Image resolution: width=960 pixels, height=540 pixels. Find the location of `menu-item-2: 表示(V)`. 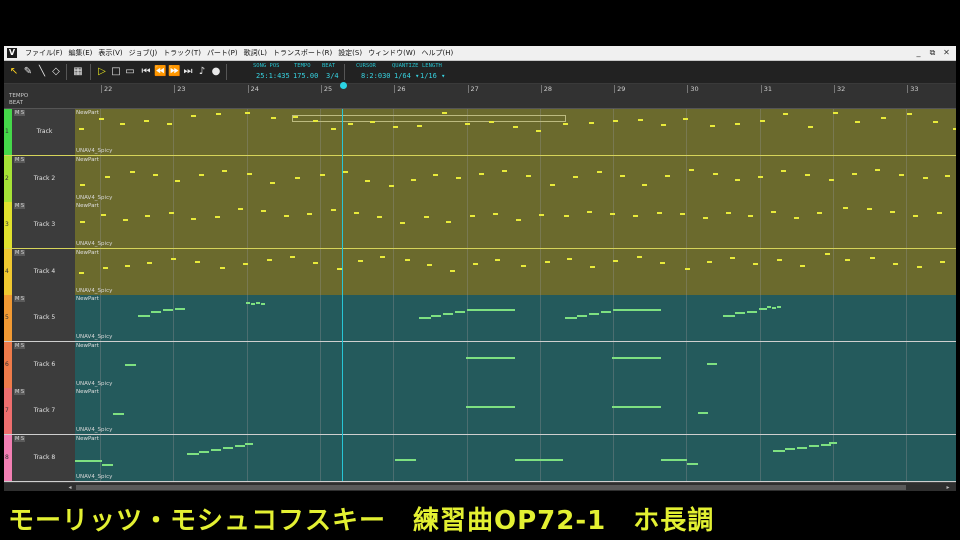

menu-item-2: 表示(V) is located at coordinates (110, 53).